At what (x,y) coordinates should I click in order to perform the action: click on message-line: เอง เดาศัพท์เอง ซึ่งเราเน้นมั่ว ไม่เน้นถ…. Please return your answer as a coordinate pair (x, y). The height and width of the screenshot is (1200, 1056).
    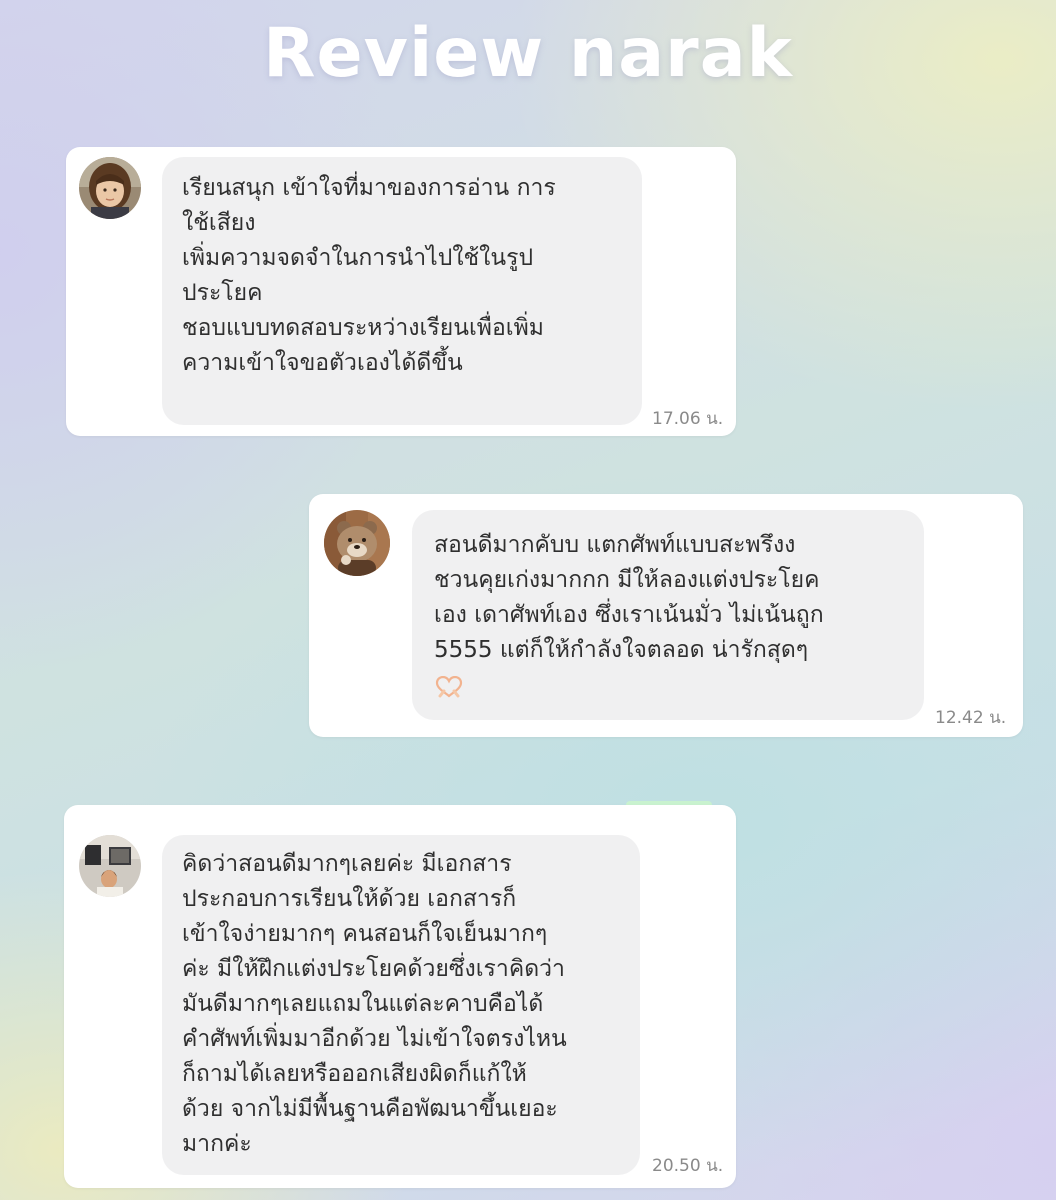
    Looking at the image, I should click on (629, 615).